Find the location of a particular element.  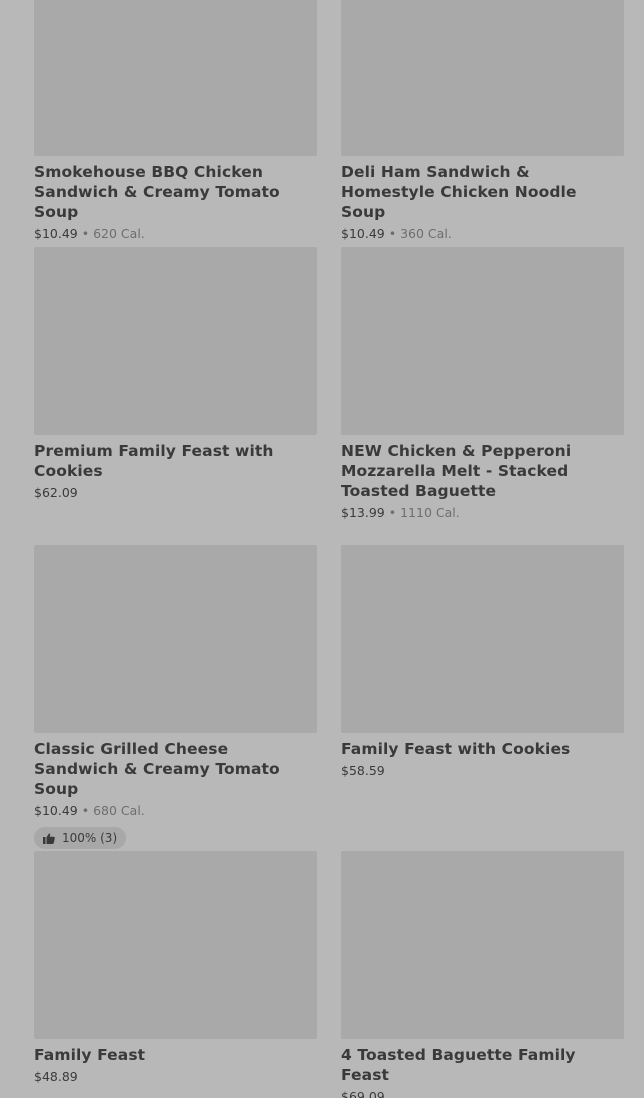

menu-item-calories: 680 Cal. is located at coordinates (119, 810).